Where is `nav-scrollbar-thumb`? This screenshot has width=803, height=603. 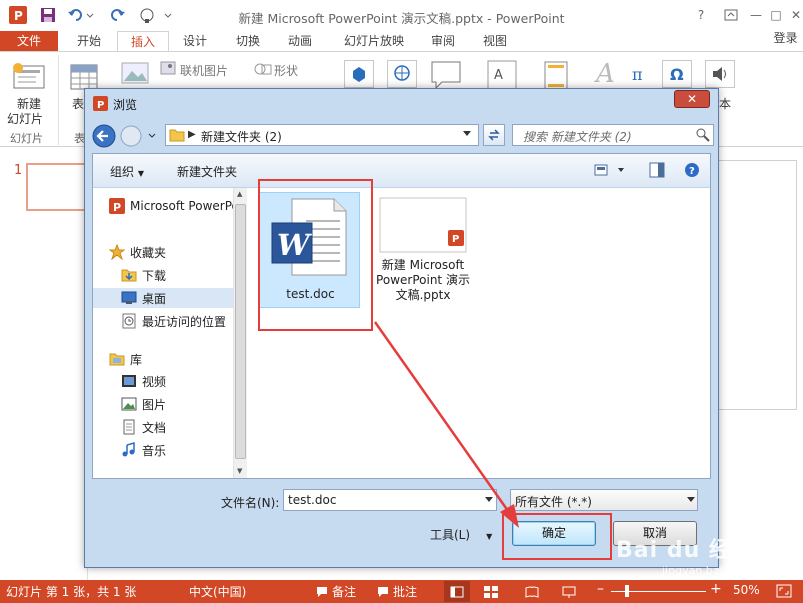 nav-scrollbar-thumb is located at coordinates (240, 331).